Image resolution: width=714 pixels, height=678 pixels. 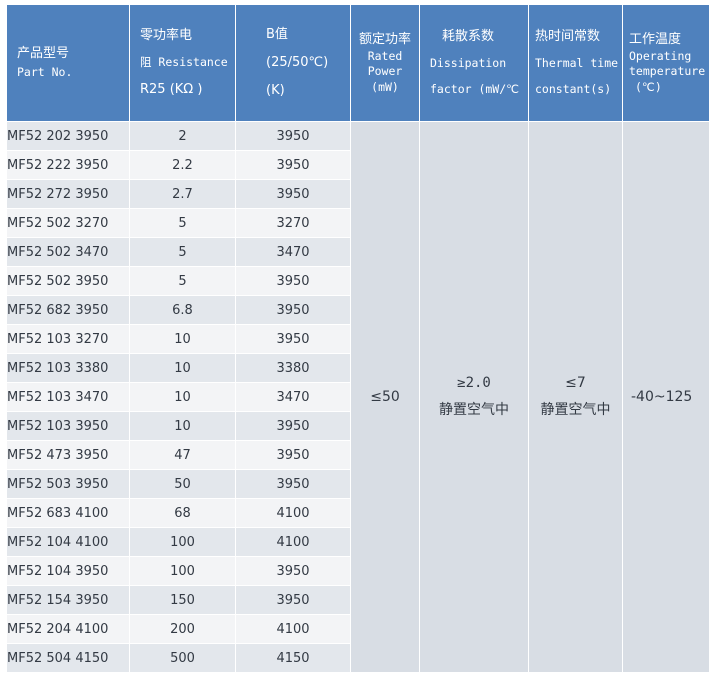 I want to click on header-bvalue-cn: B值, so click(x=277, y=34).